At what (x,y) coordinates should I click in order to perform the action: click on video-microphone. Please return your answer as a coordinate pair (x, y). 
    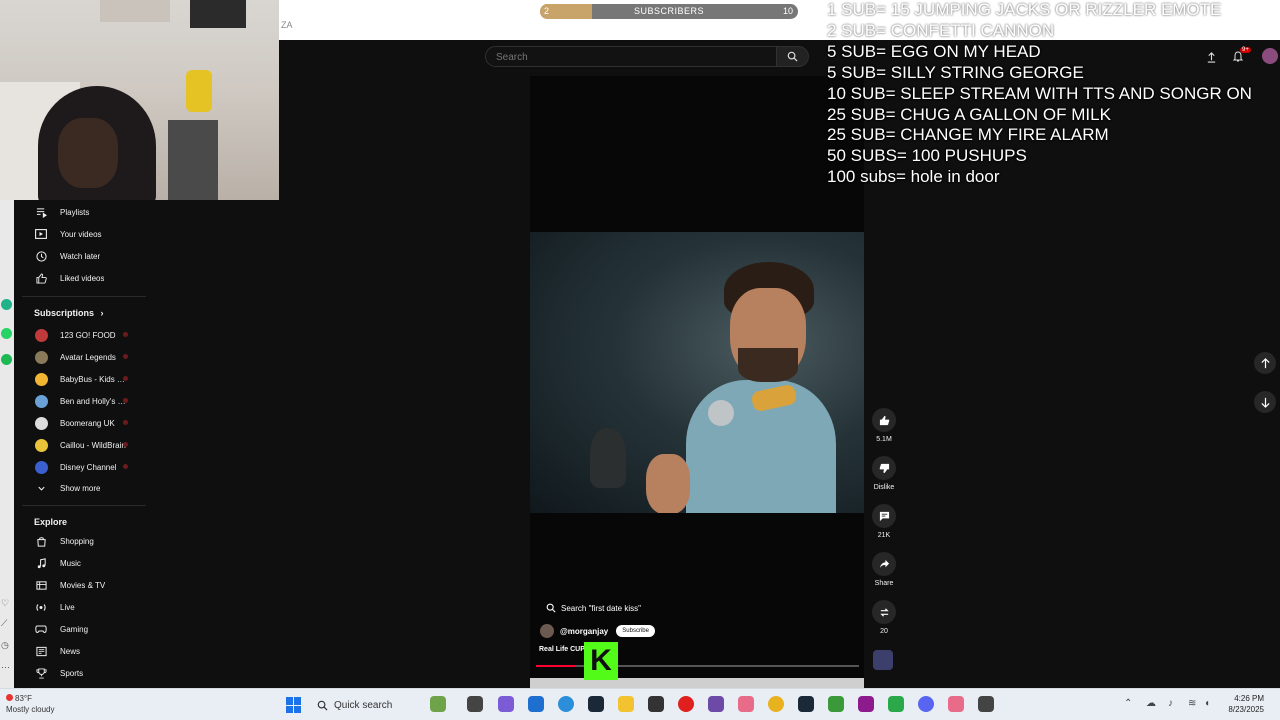
    Looking at the image, I should click on (721, 413).